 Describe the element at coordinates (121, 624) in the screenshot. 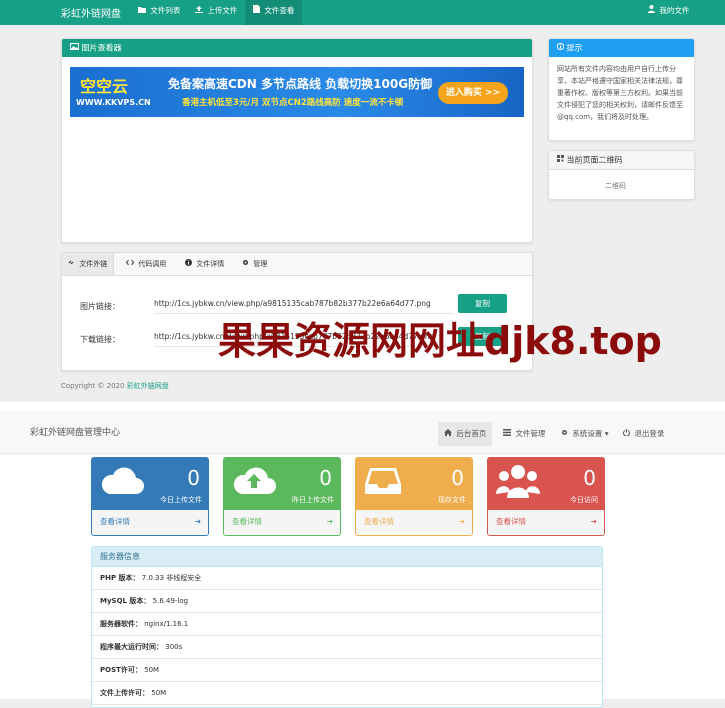

I see `server-info-key: 服务器软件：` at that location.